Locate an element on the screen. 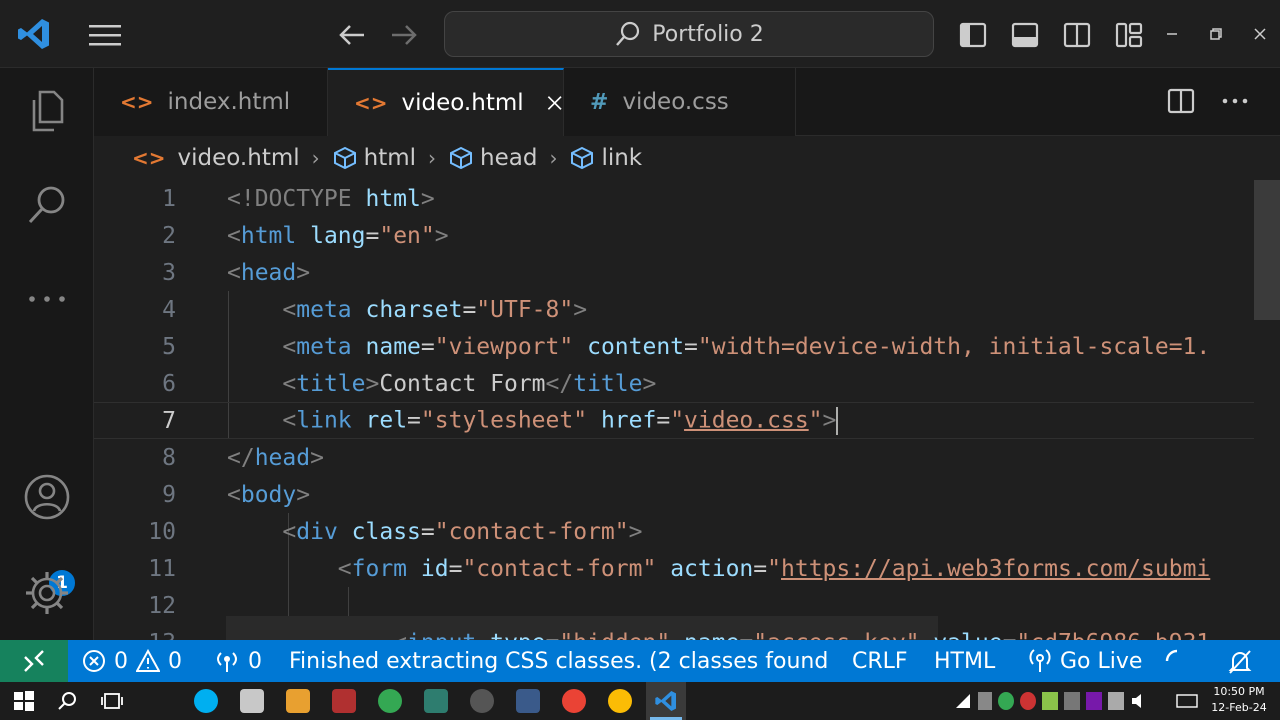  code-line: 6 <title>Contact Form</title> is located at coordinates (687, 383).